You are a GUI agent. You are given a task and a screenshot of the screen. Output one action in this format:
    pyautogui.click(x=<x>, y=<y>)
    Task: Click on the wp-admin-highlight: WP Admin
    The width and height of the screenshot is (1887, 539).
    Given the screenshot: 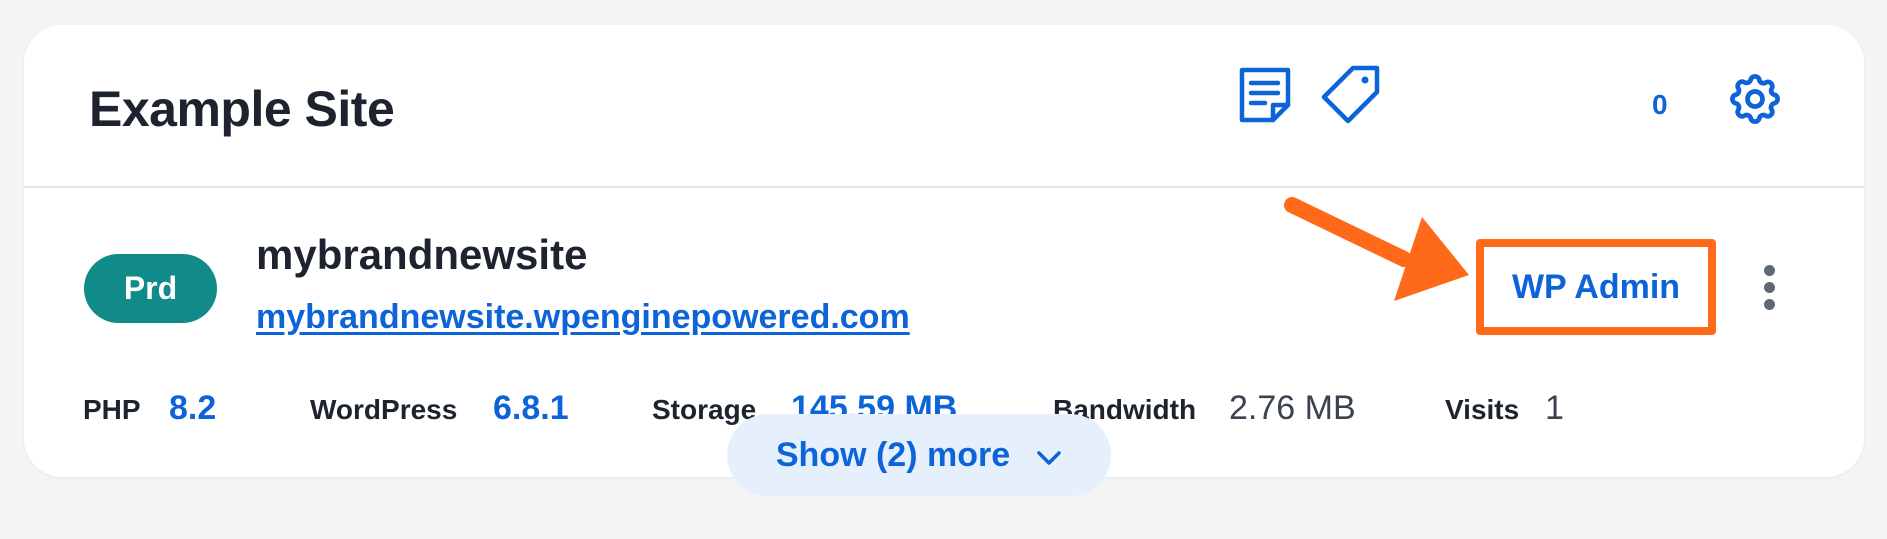 What is the action you would take?
    pyautogui.click(x=1596, y=287)
    